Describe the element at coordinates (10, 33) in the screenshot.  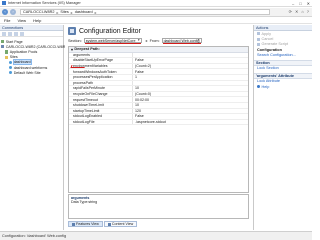
I see `save-connection-icon` at that location.